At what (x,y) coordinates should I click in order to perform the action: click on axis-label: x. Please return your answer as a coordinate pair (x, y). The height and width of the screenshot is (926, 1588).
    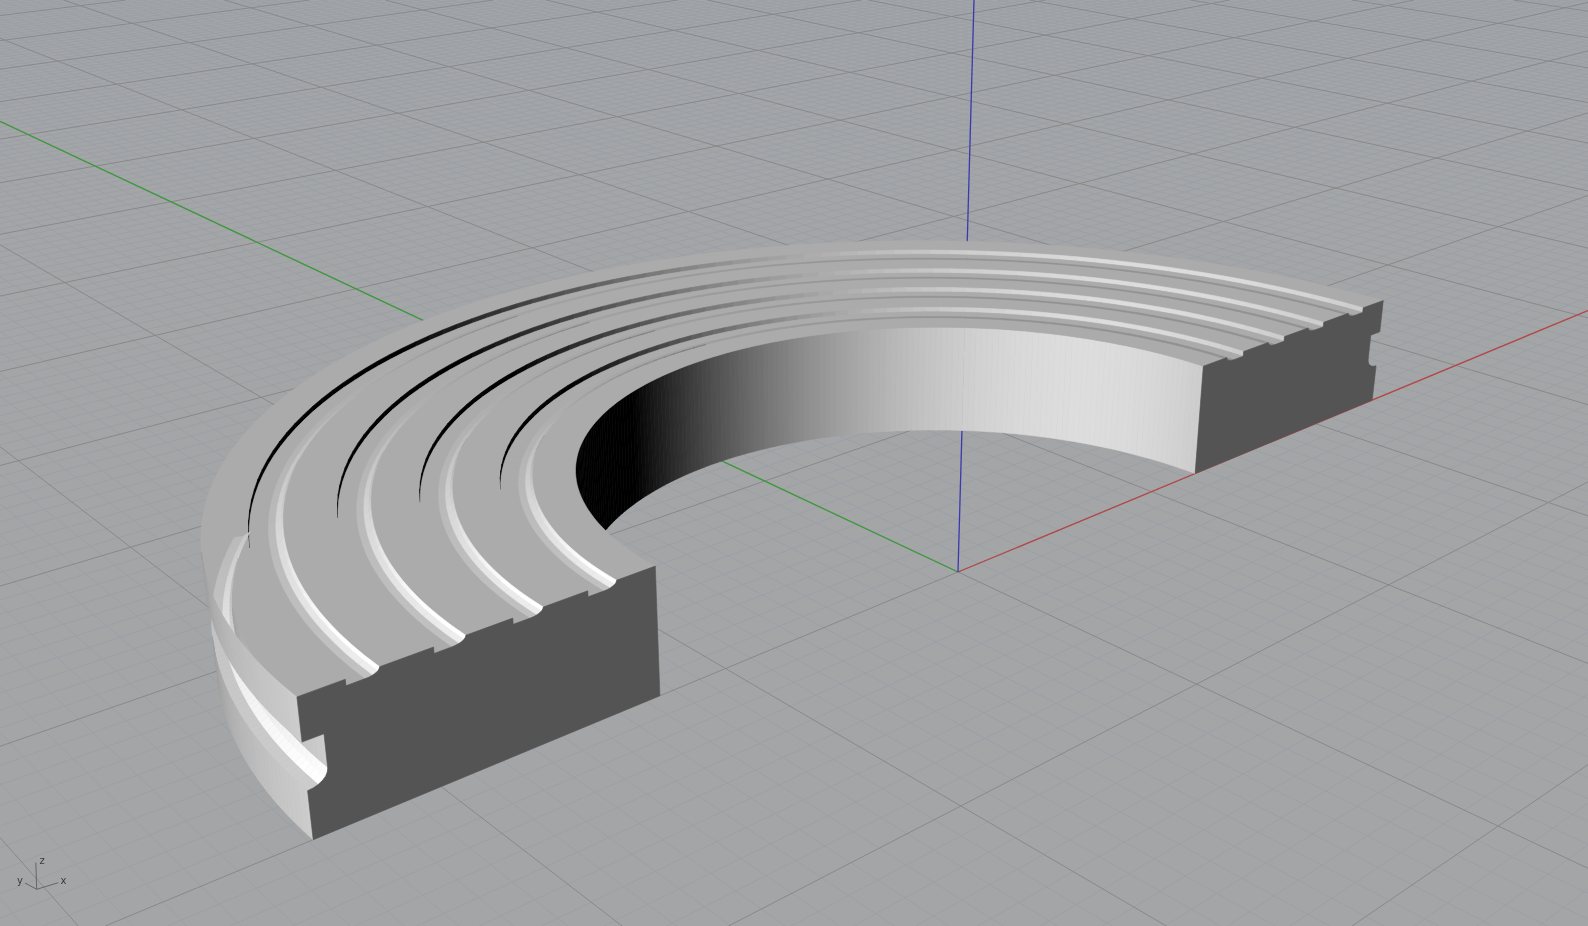
    Looking at the image, I should click on (63, 880).